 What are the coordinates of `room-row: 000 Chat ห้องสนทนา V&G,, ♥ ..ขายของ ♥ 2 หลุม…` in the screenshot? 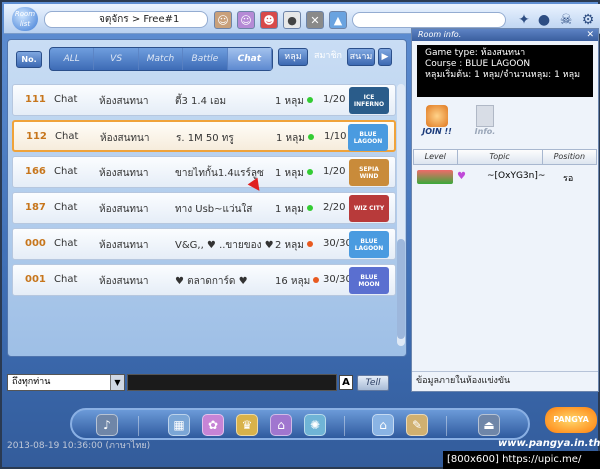 It's located at (204, 244).